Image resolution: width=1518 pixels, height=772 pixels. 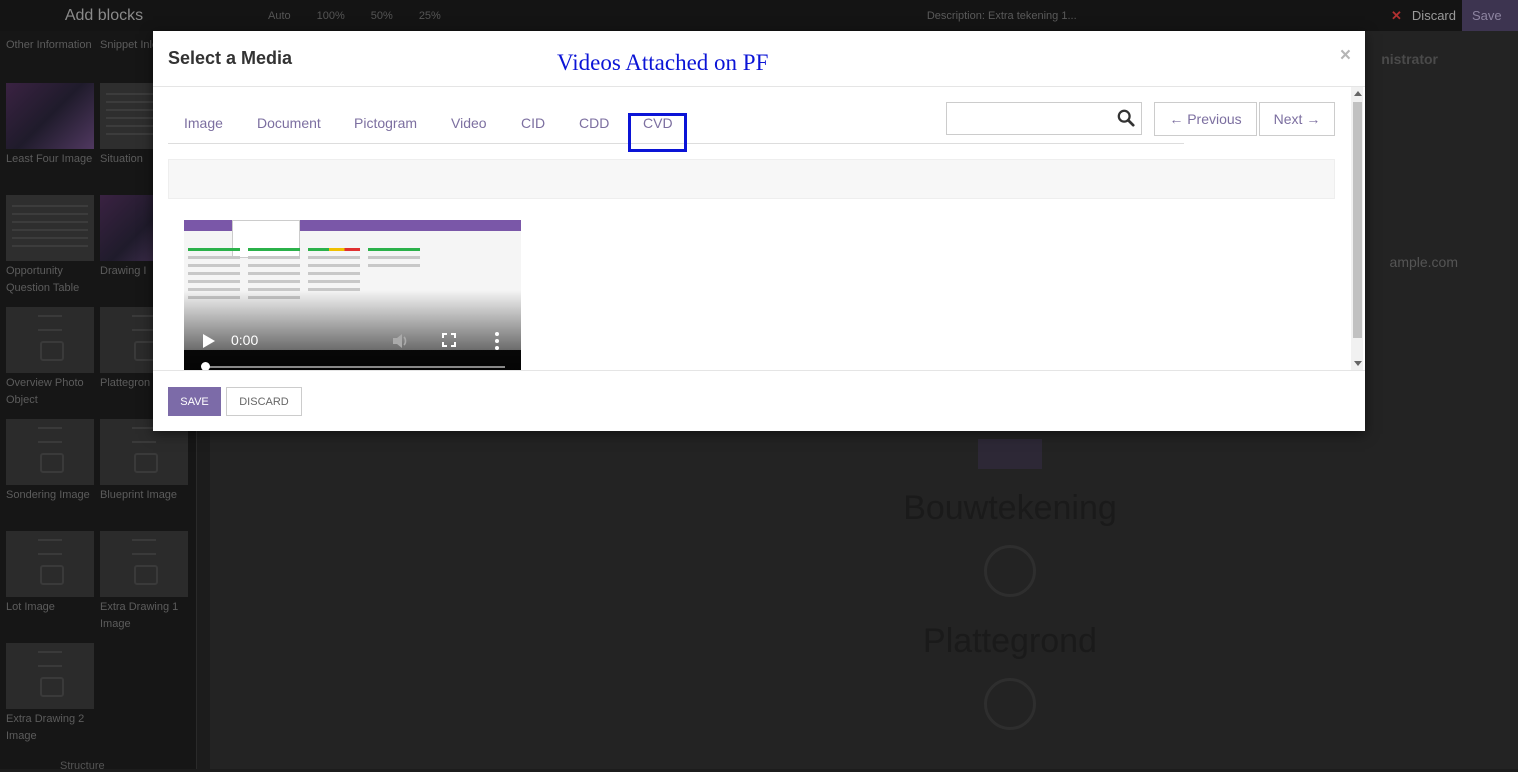 What do you see at coordinates (663, 62) in the screenshot?
I see `annotation-text: Videos Attached on PF` at bounding box center [663, 62].